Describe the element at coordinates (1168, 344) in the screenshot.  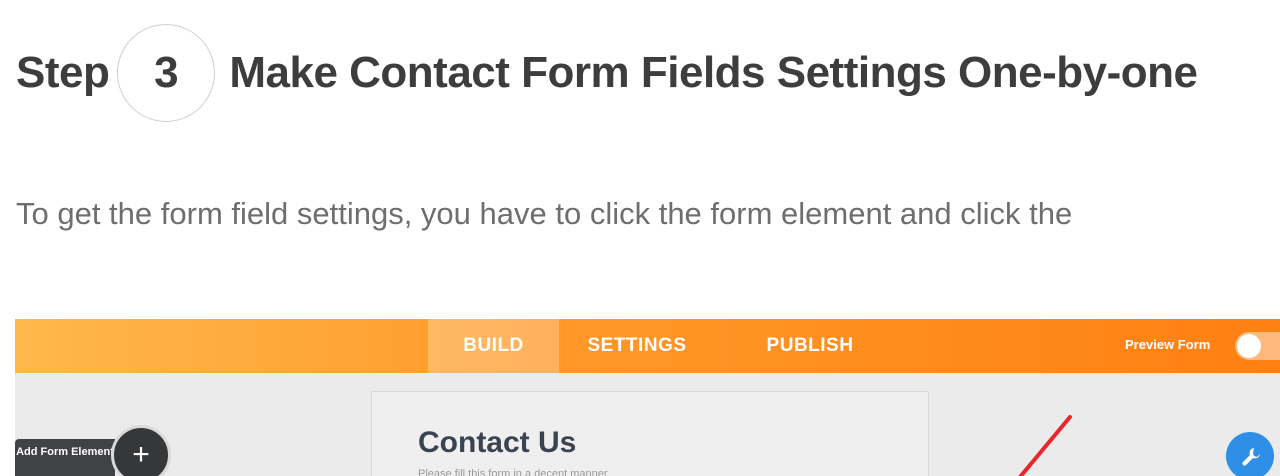
I see `preview-form-label: Preview Form` at that location.